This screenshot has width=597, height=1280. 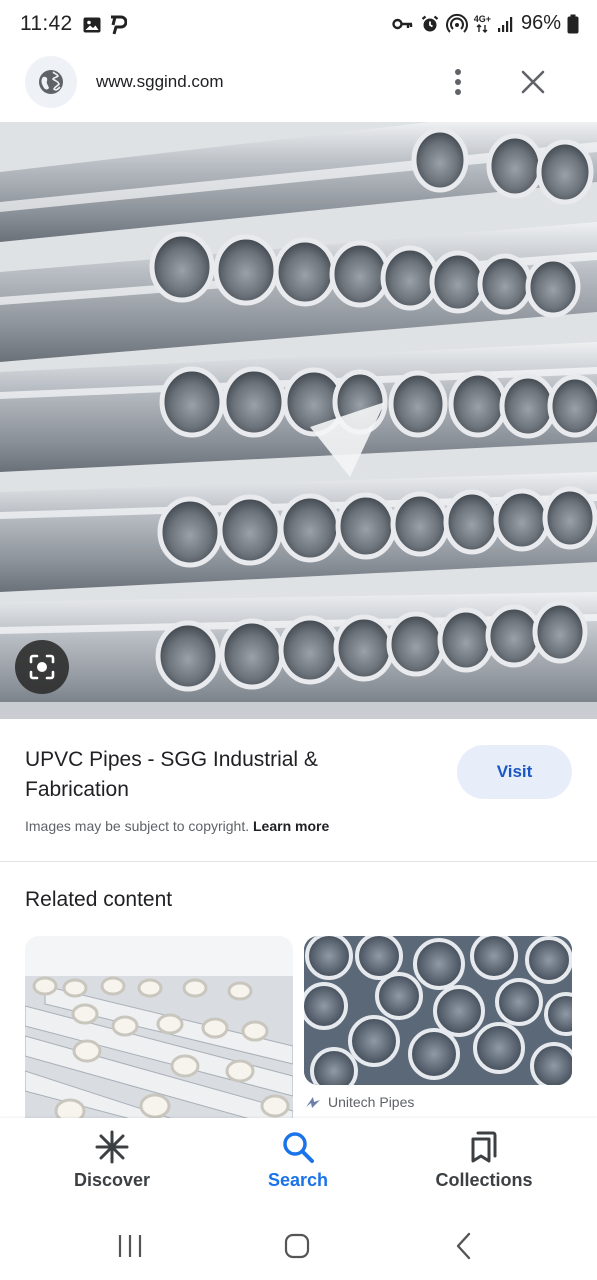 I want to click on source-logo-icon, so click(x=313, y=1102).